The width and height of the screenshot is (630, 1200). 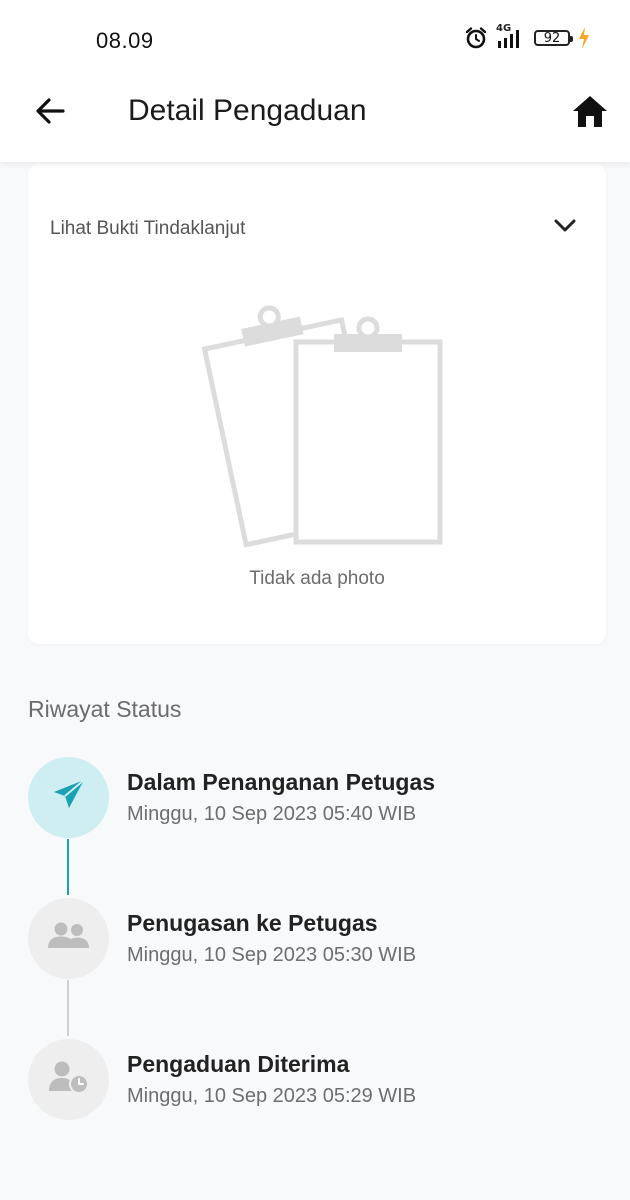 I want to click on status-icons: 4G 92, so click(x=527, y=36).